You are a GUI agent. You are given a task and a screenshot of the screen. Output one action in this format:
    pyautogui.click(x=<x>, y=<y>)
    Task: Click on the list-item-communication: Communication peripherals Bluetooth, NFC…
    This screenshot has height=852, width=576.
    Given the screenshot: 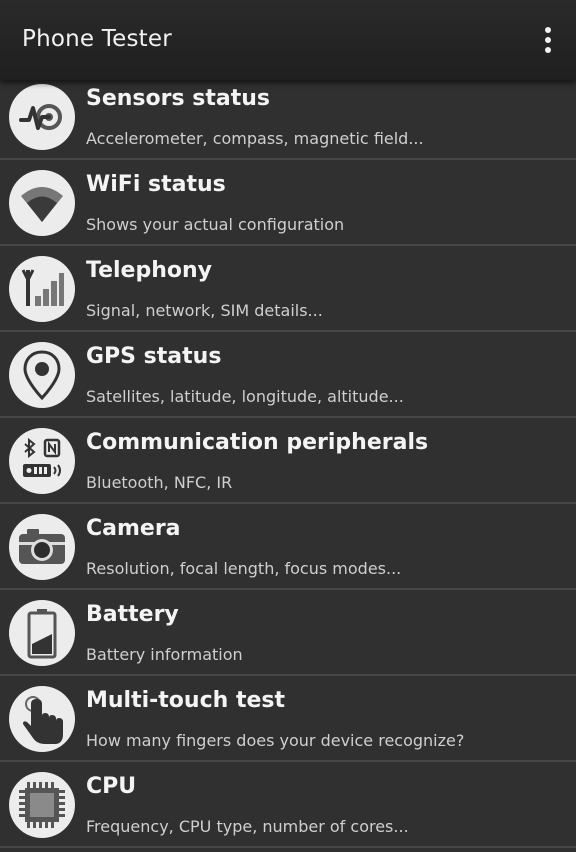 What is the action you would take?
    pyautogui.click(x=288, y=461)
    